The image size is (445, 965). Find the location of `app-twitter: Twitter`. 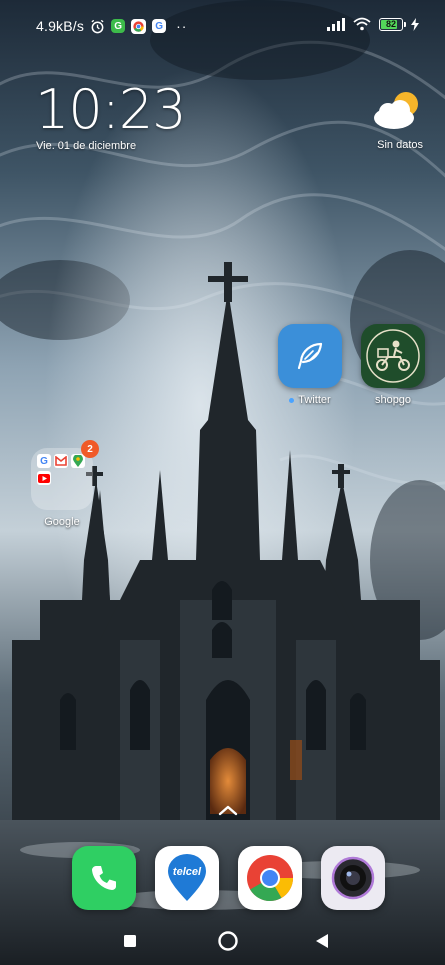

app-twitter: Twitter is located at coordinates (310, 365).